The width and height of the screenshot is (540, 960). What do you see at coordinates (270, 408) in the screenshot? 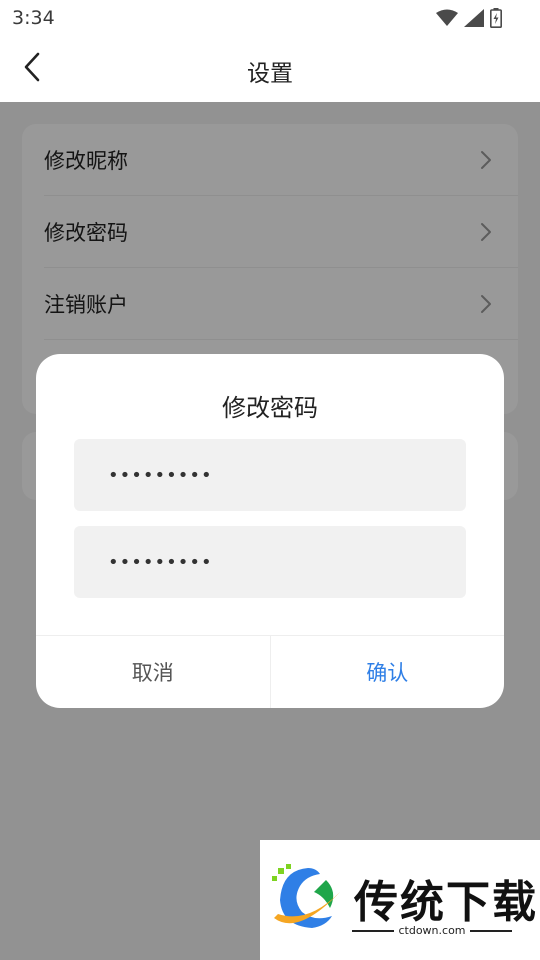
I see `dialog-title: 修改密码` at bounding box center [270, 408].